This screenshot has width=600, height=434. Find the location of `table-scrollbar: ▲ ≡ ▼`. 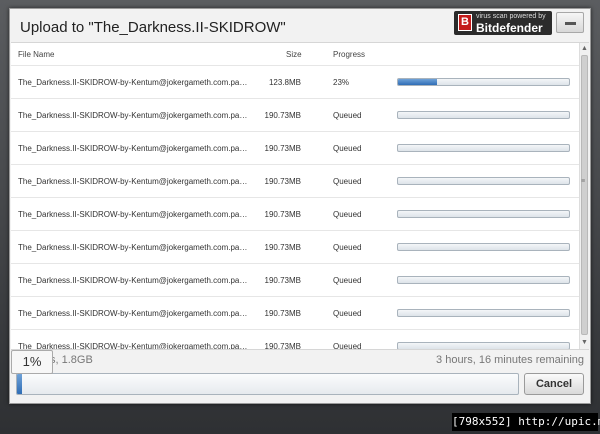

table-scrollbar: ▲ ≡ ▼ is located at coordinates (584, 196).